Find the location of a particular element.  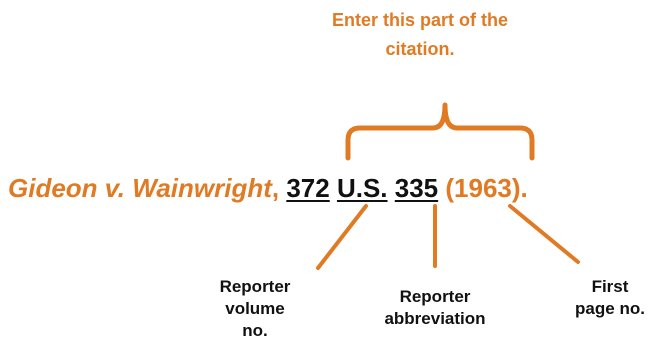

label-reporter-abbreviation: Reporter abbreviation is located at coordinates (435, 307).